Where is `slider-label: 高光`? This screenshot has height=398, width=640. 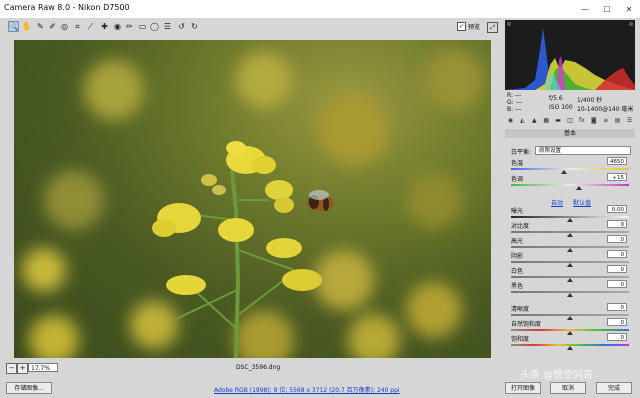 slider-label: 高光 is located at coordinates (517, 241).